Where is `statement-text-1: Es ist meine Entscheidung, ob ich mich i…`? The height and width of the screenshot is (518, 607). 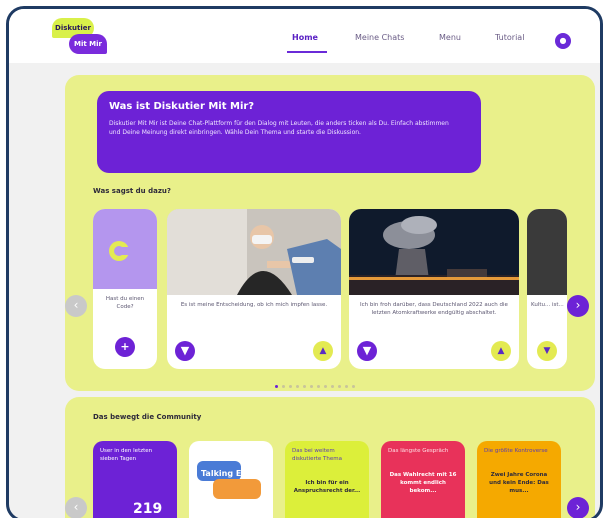
statement-text-1: Es ist meine Entscheidung, ob ich mich i… is located at coordinates (254, 305).